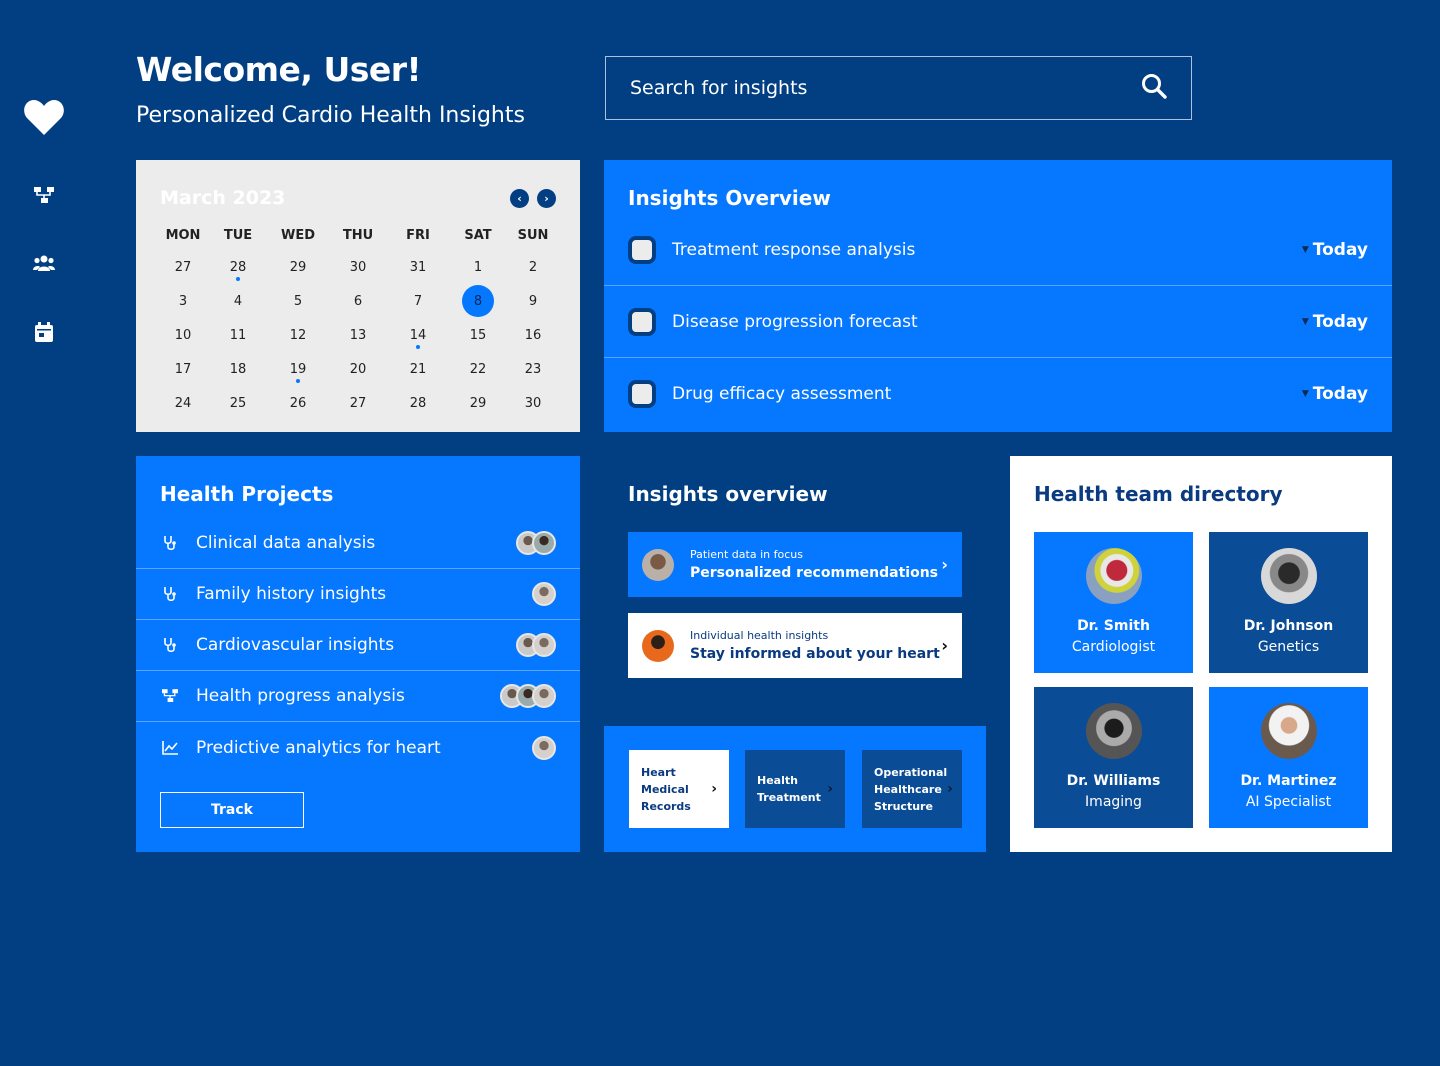  What do you see at coordinates (298, 369) in the screenshot?
I see `calendar-day: 19` at bounding box center [298, 369].